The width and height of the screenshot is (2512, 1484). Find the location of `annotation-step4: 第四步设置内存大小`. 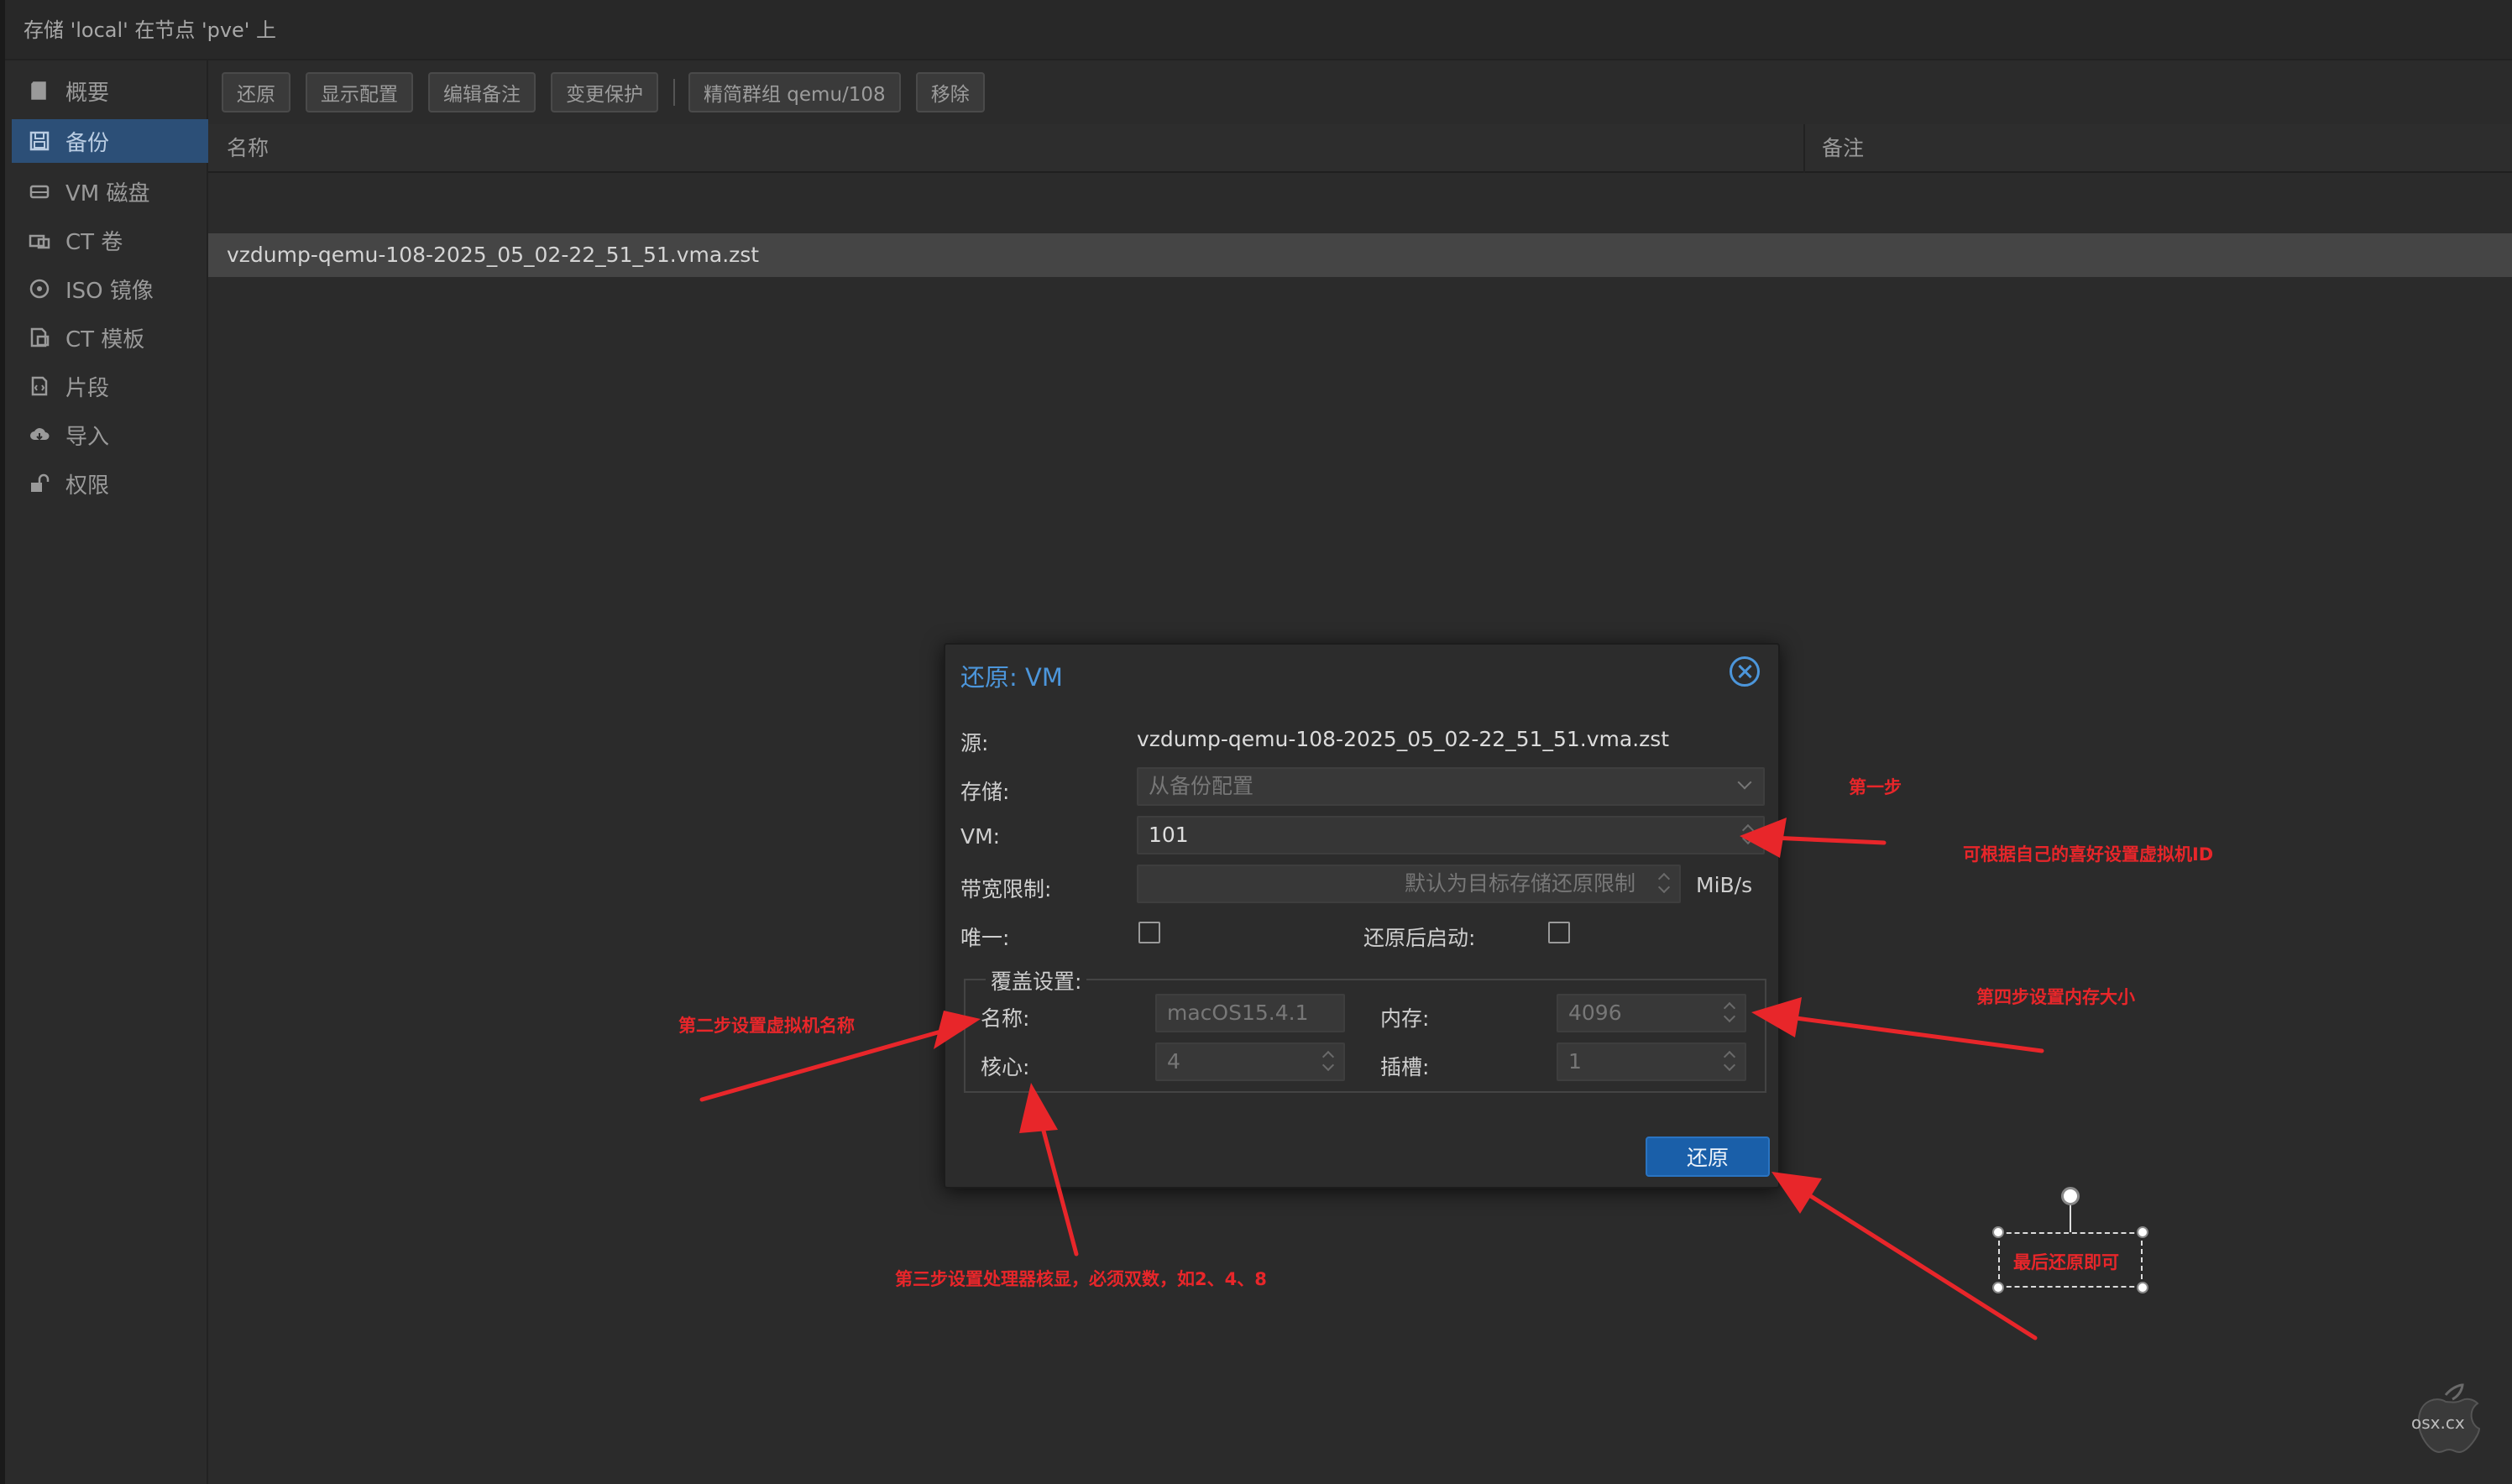

annotation-step4: 第四步设置内存大小 is located at coordinates (2055, 997).